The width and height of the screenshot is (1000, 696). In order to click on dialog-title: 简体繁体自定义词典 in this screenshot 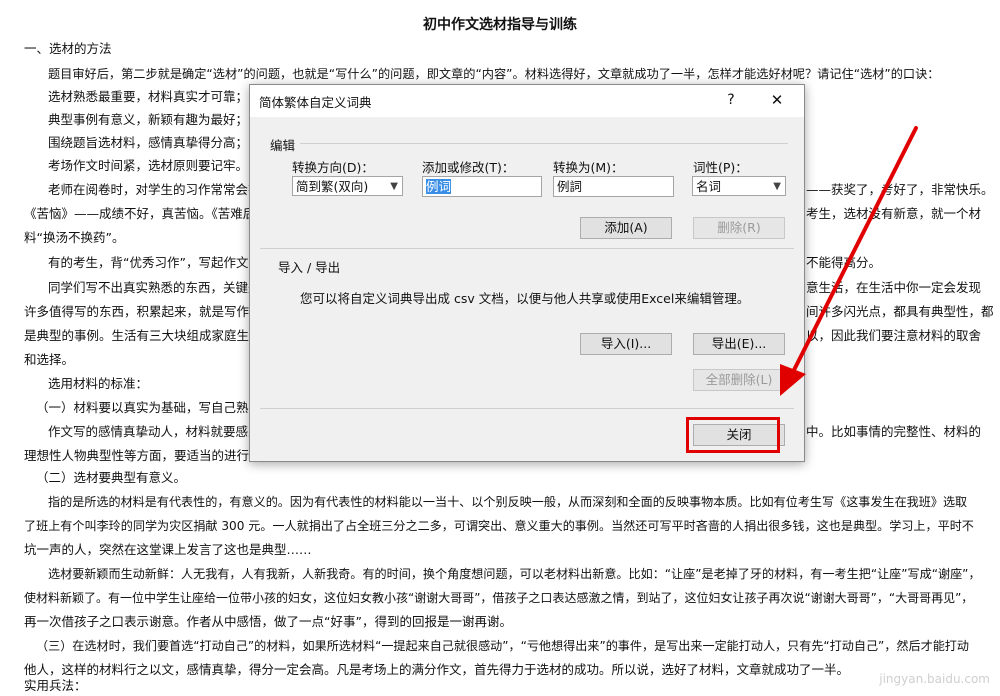, I will do `click(315, 102)`.